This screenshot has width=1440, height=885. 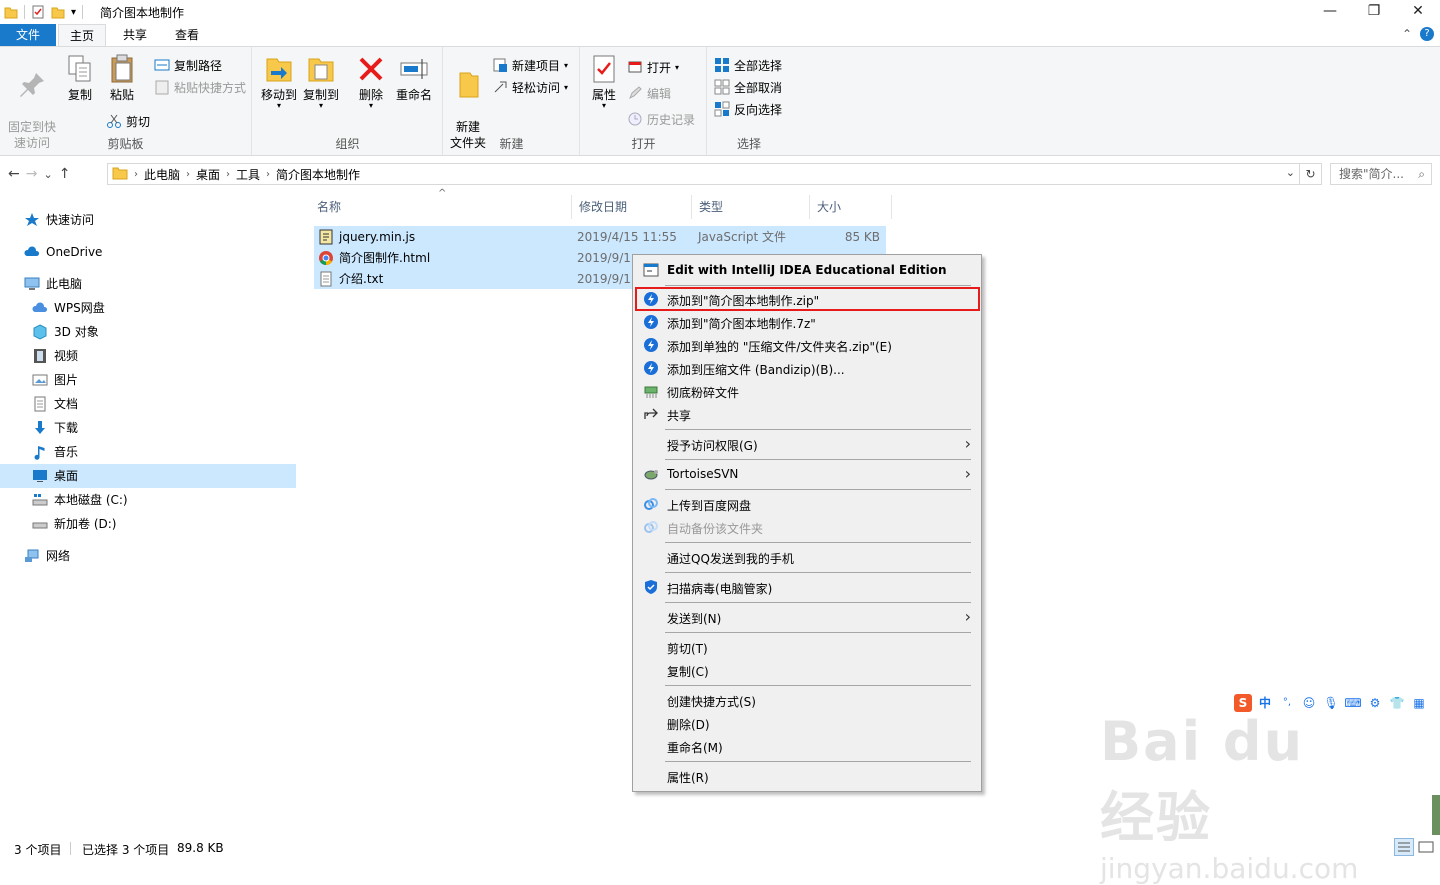 I want to click on edit-button: 编辑, so click(x=649, y=93).